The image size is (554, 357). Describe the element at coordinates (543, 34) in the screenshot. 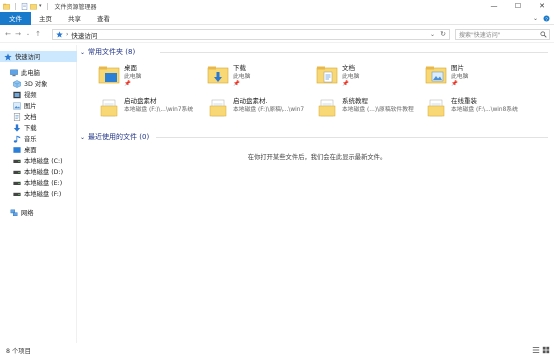

I see `search-icon` at that location.